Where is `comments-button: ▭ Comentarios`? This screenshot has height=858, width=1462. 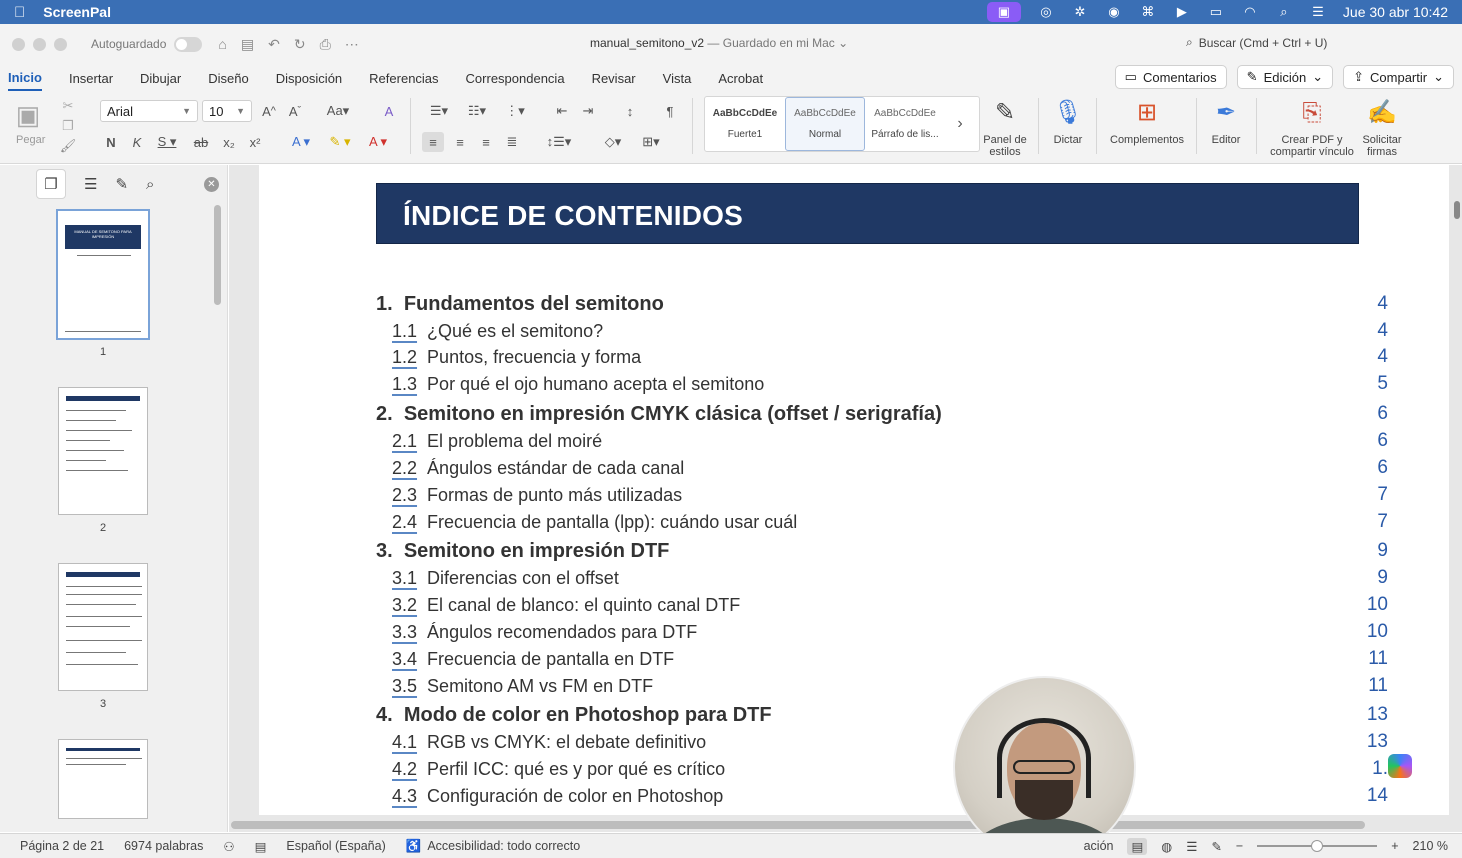
comments-button: ▭ Comentarios is located at coordinates (1170, 77).